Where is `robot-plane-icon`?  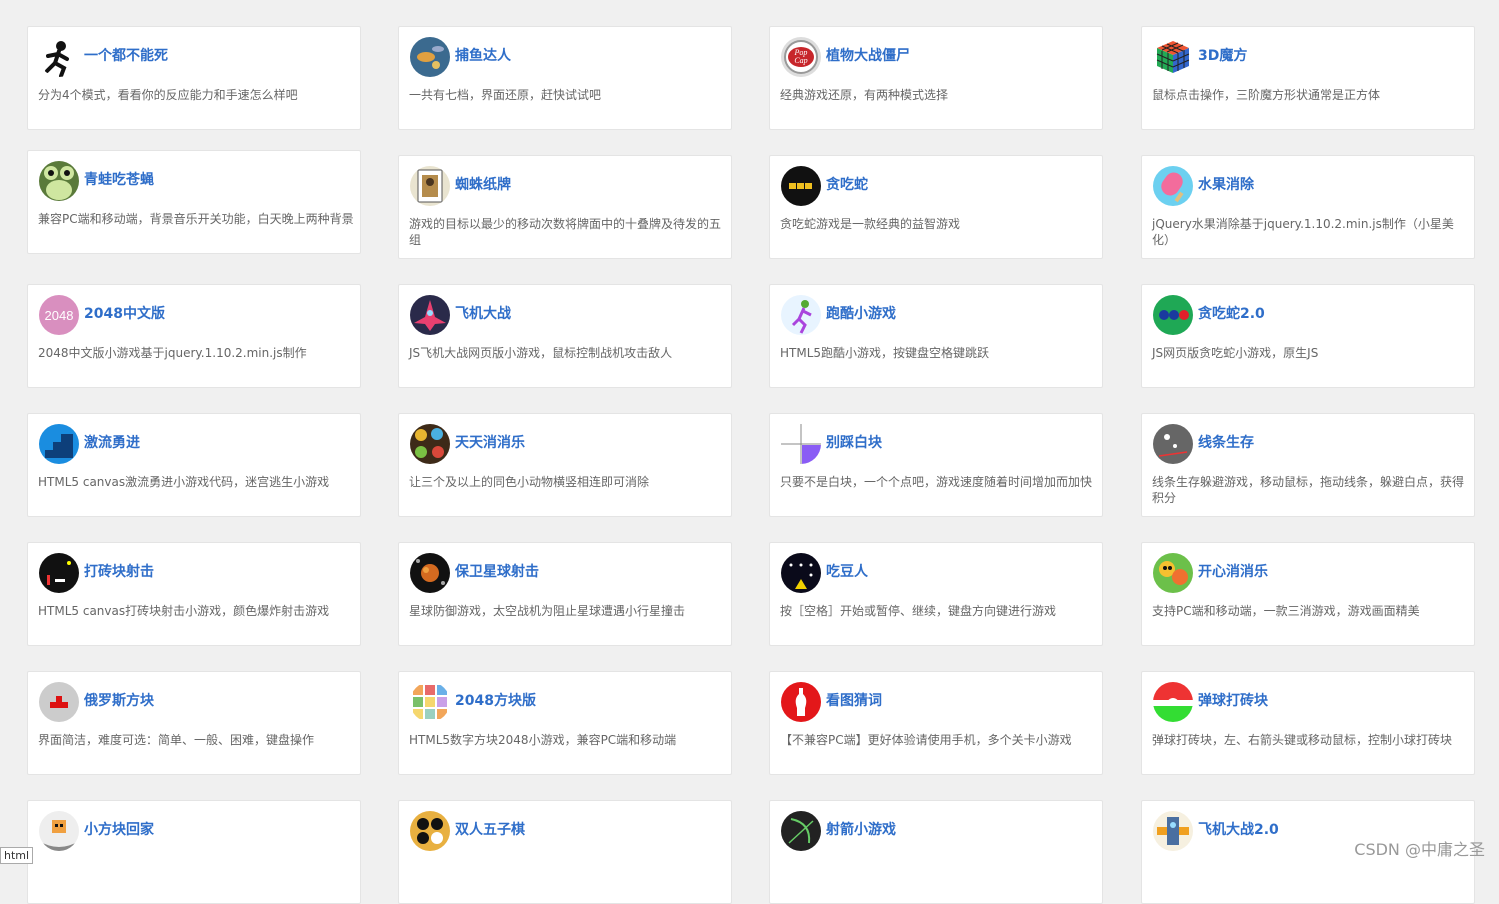
robot-plane-icon is located at coordinates (1173, 831).